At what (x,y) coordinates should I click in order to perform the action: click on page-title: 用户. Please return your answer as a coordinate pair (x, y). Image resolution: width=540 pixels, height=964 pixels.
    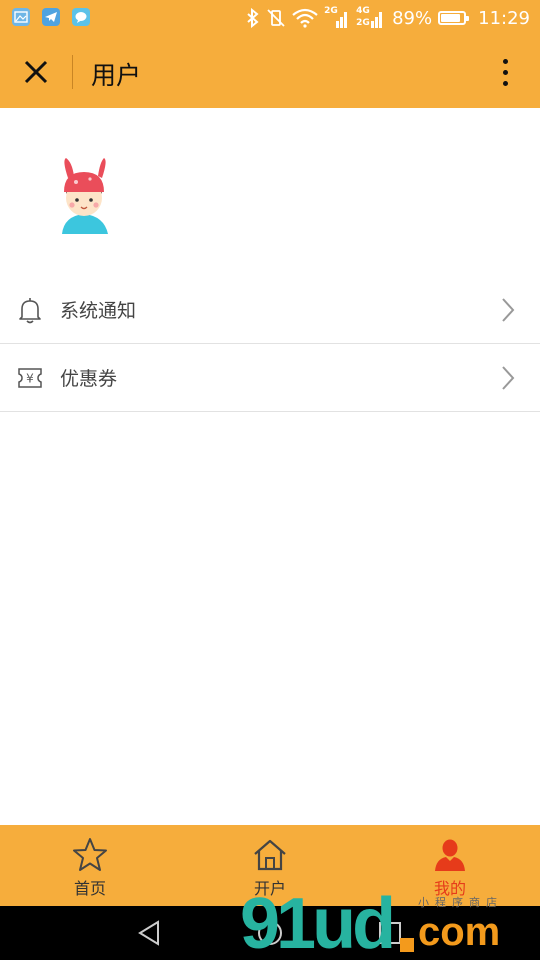
    Looking at the image, I should click on (116, 75).